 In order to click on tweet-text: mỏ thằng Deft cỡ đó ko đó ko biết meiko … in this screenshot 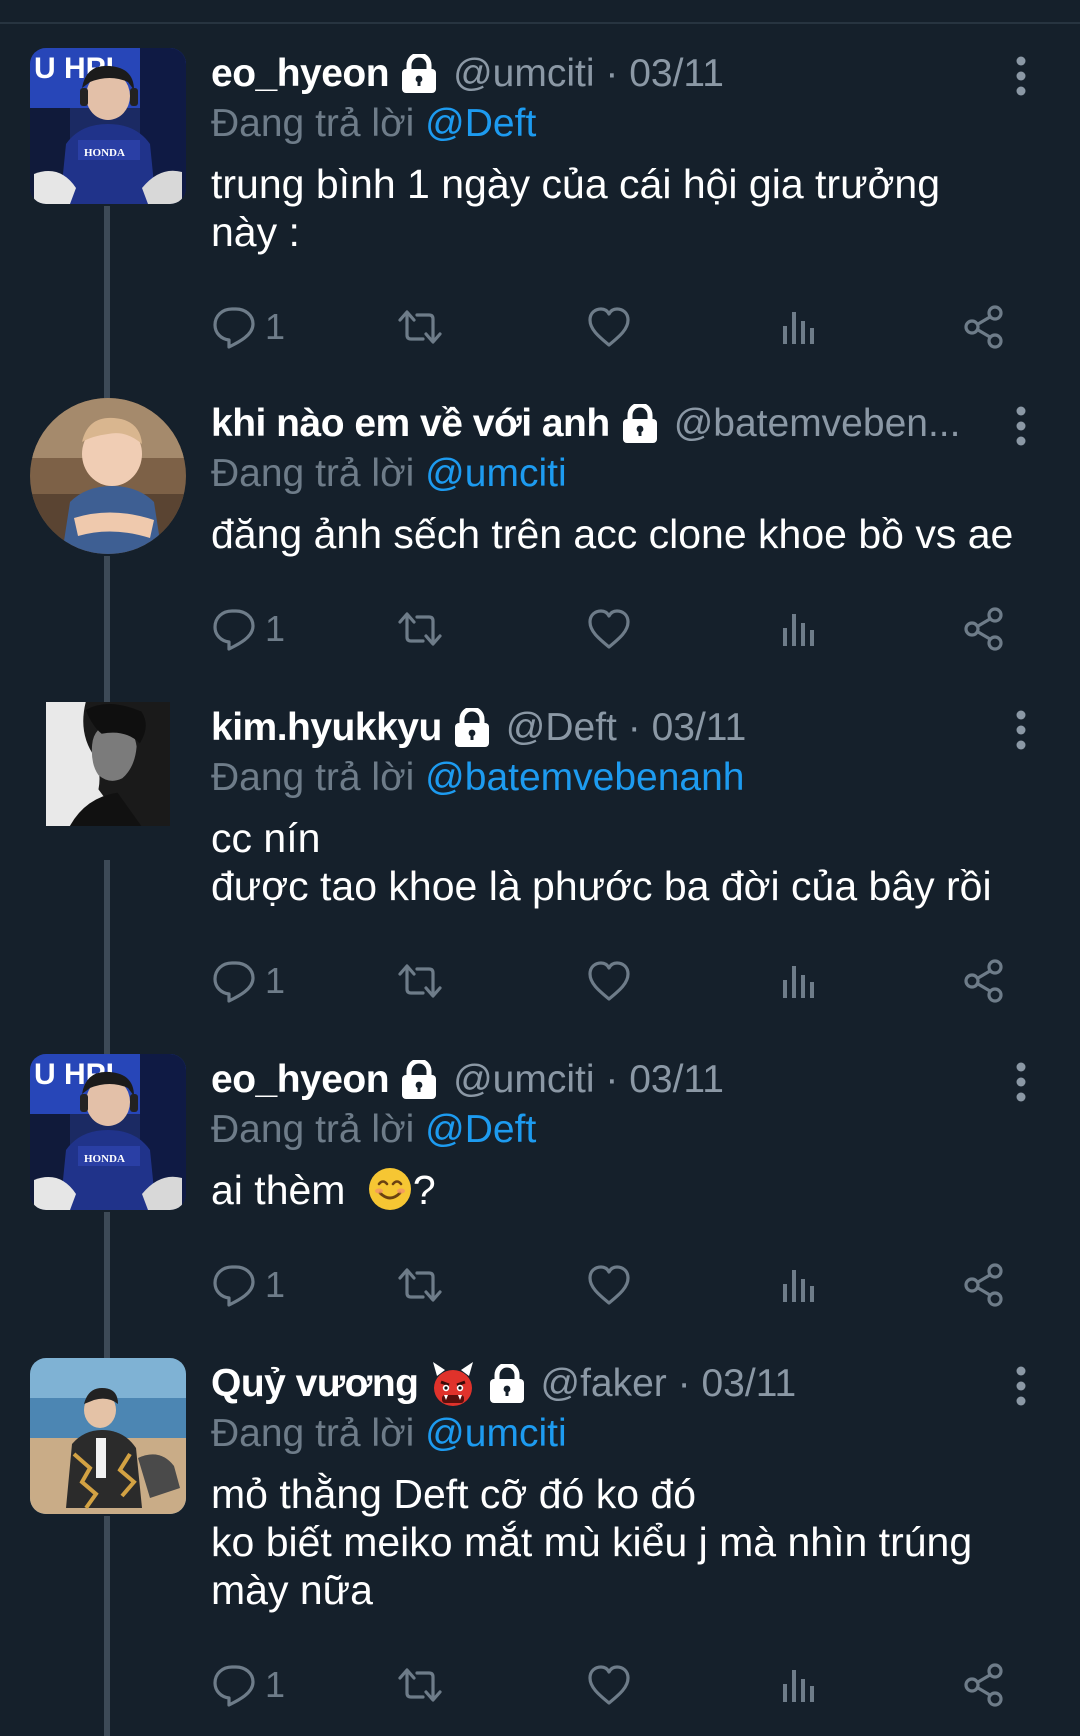, I will do `click(592, 1542)`.